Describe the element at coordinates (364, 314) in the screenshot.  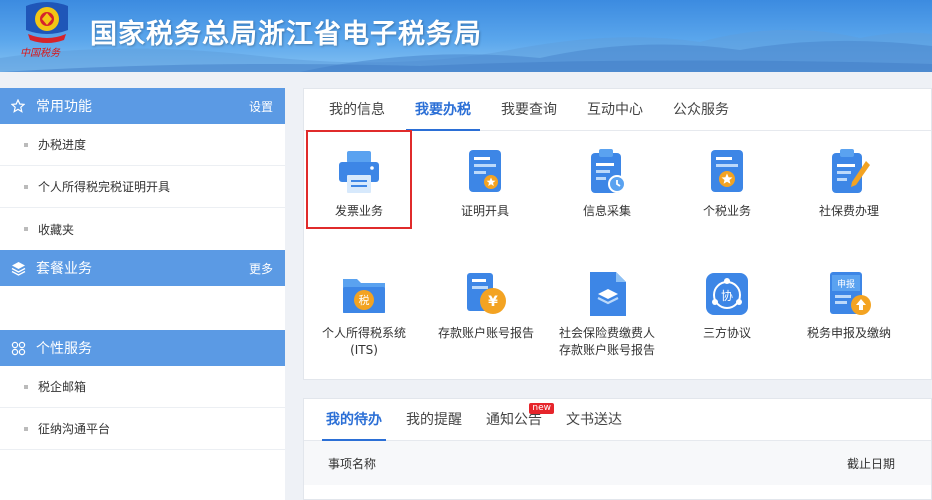
I see `service-its: 税 个人所得税系统 (ITS)` at that location.